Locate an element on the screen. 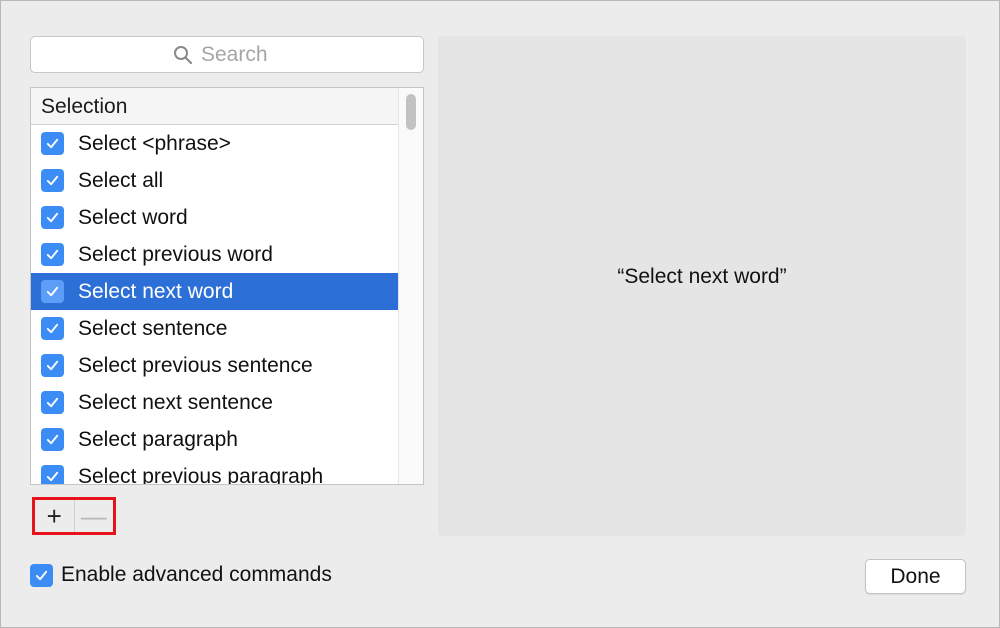  list-item-label: Select previous paragraph is located at coordinates (201, 474).